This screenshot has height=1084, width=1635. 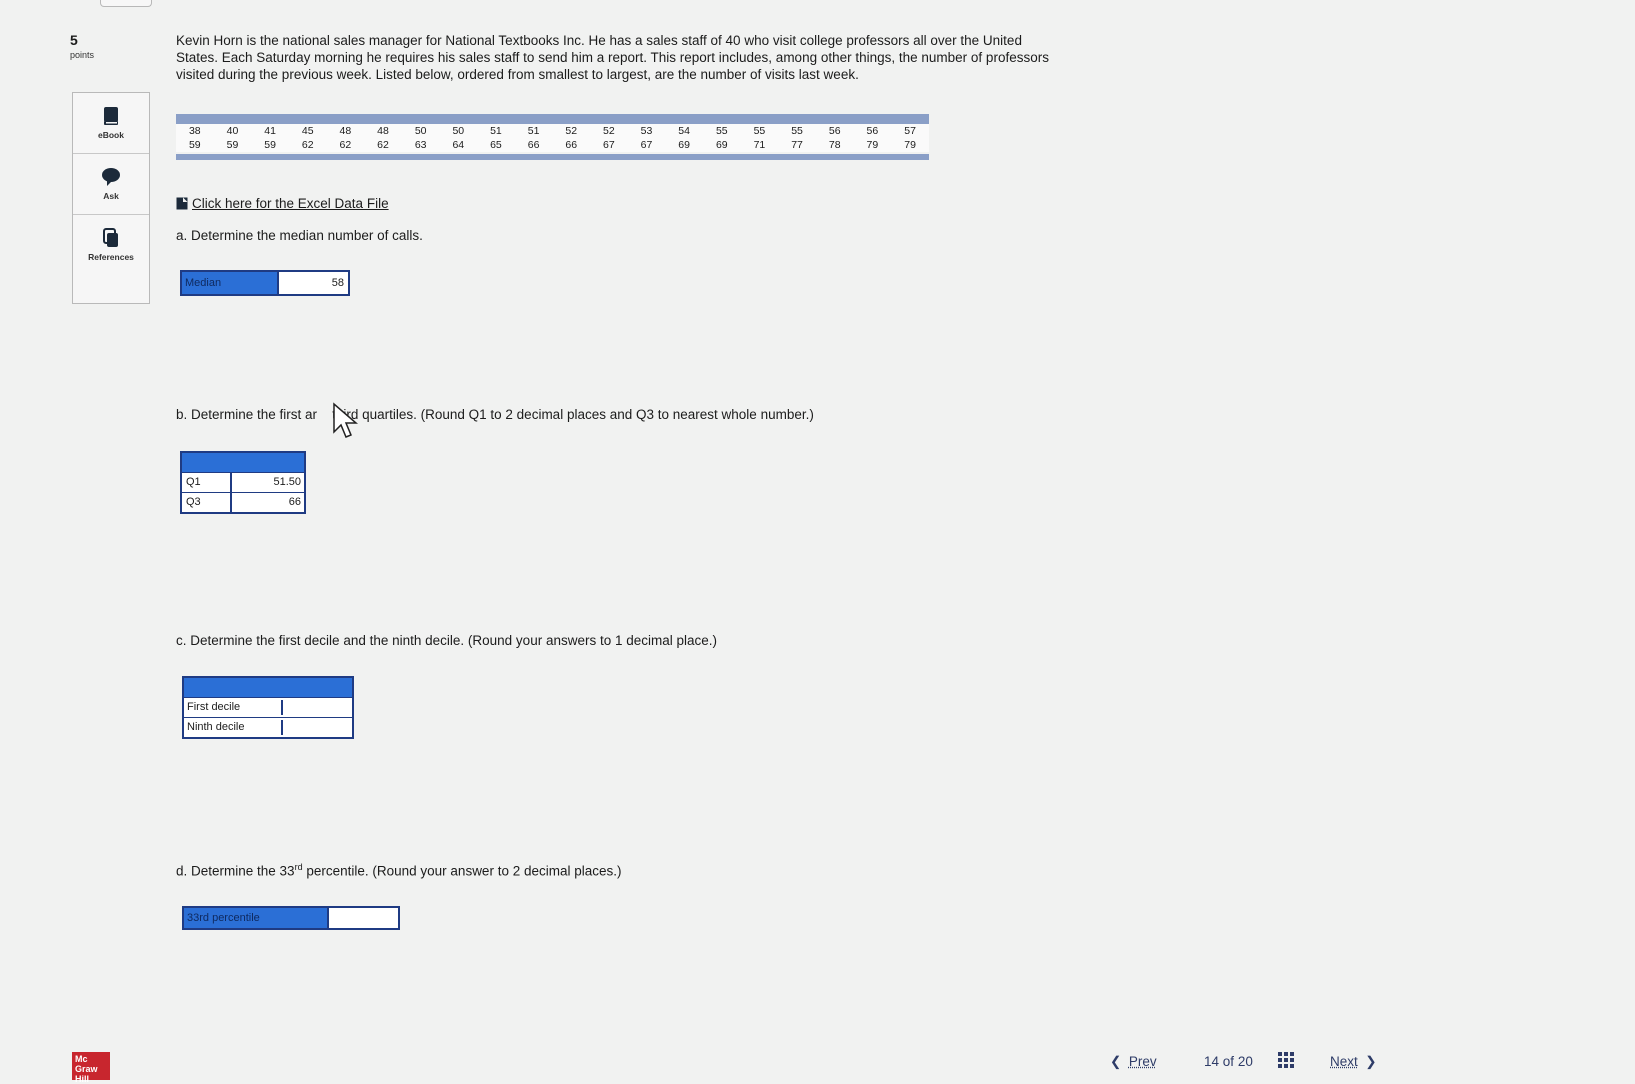 What do you see at coordinates (111, 257) in the screenshot?
I see `references-label: References` at bounding box center [111, 257].